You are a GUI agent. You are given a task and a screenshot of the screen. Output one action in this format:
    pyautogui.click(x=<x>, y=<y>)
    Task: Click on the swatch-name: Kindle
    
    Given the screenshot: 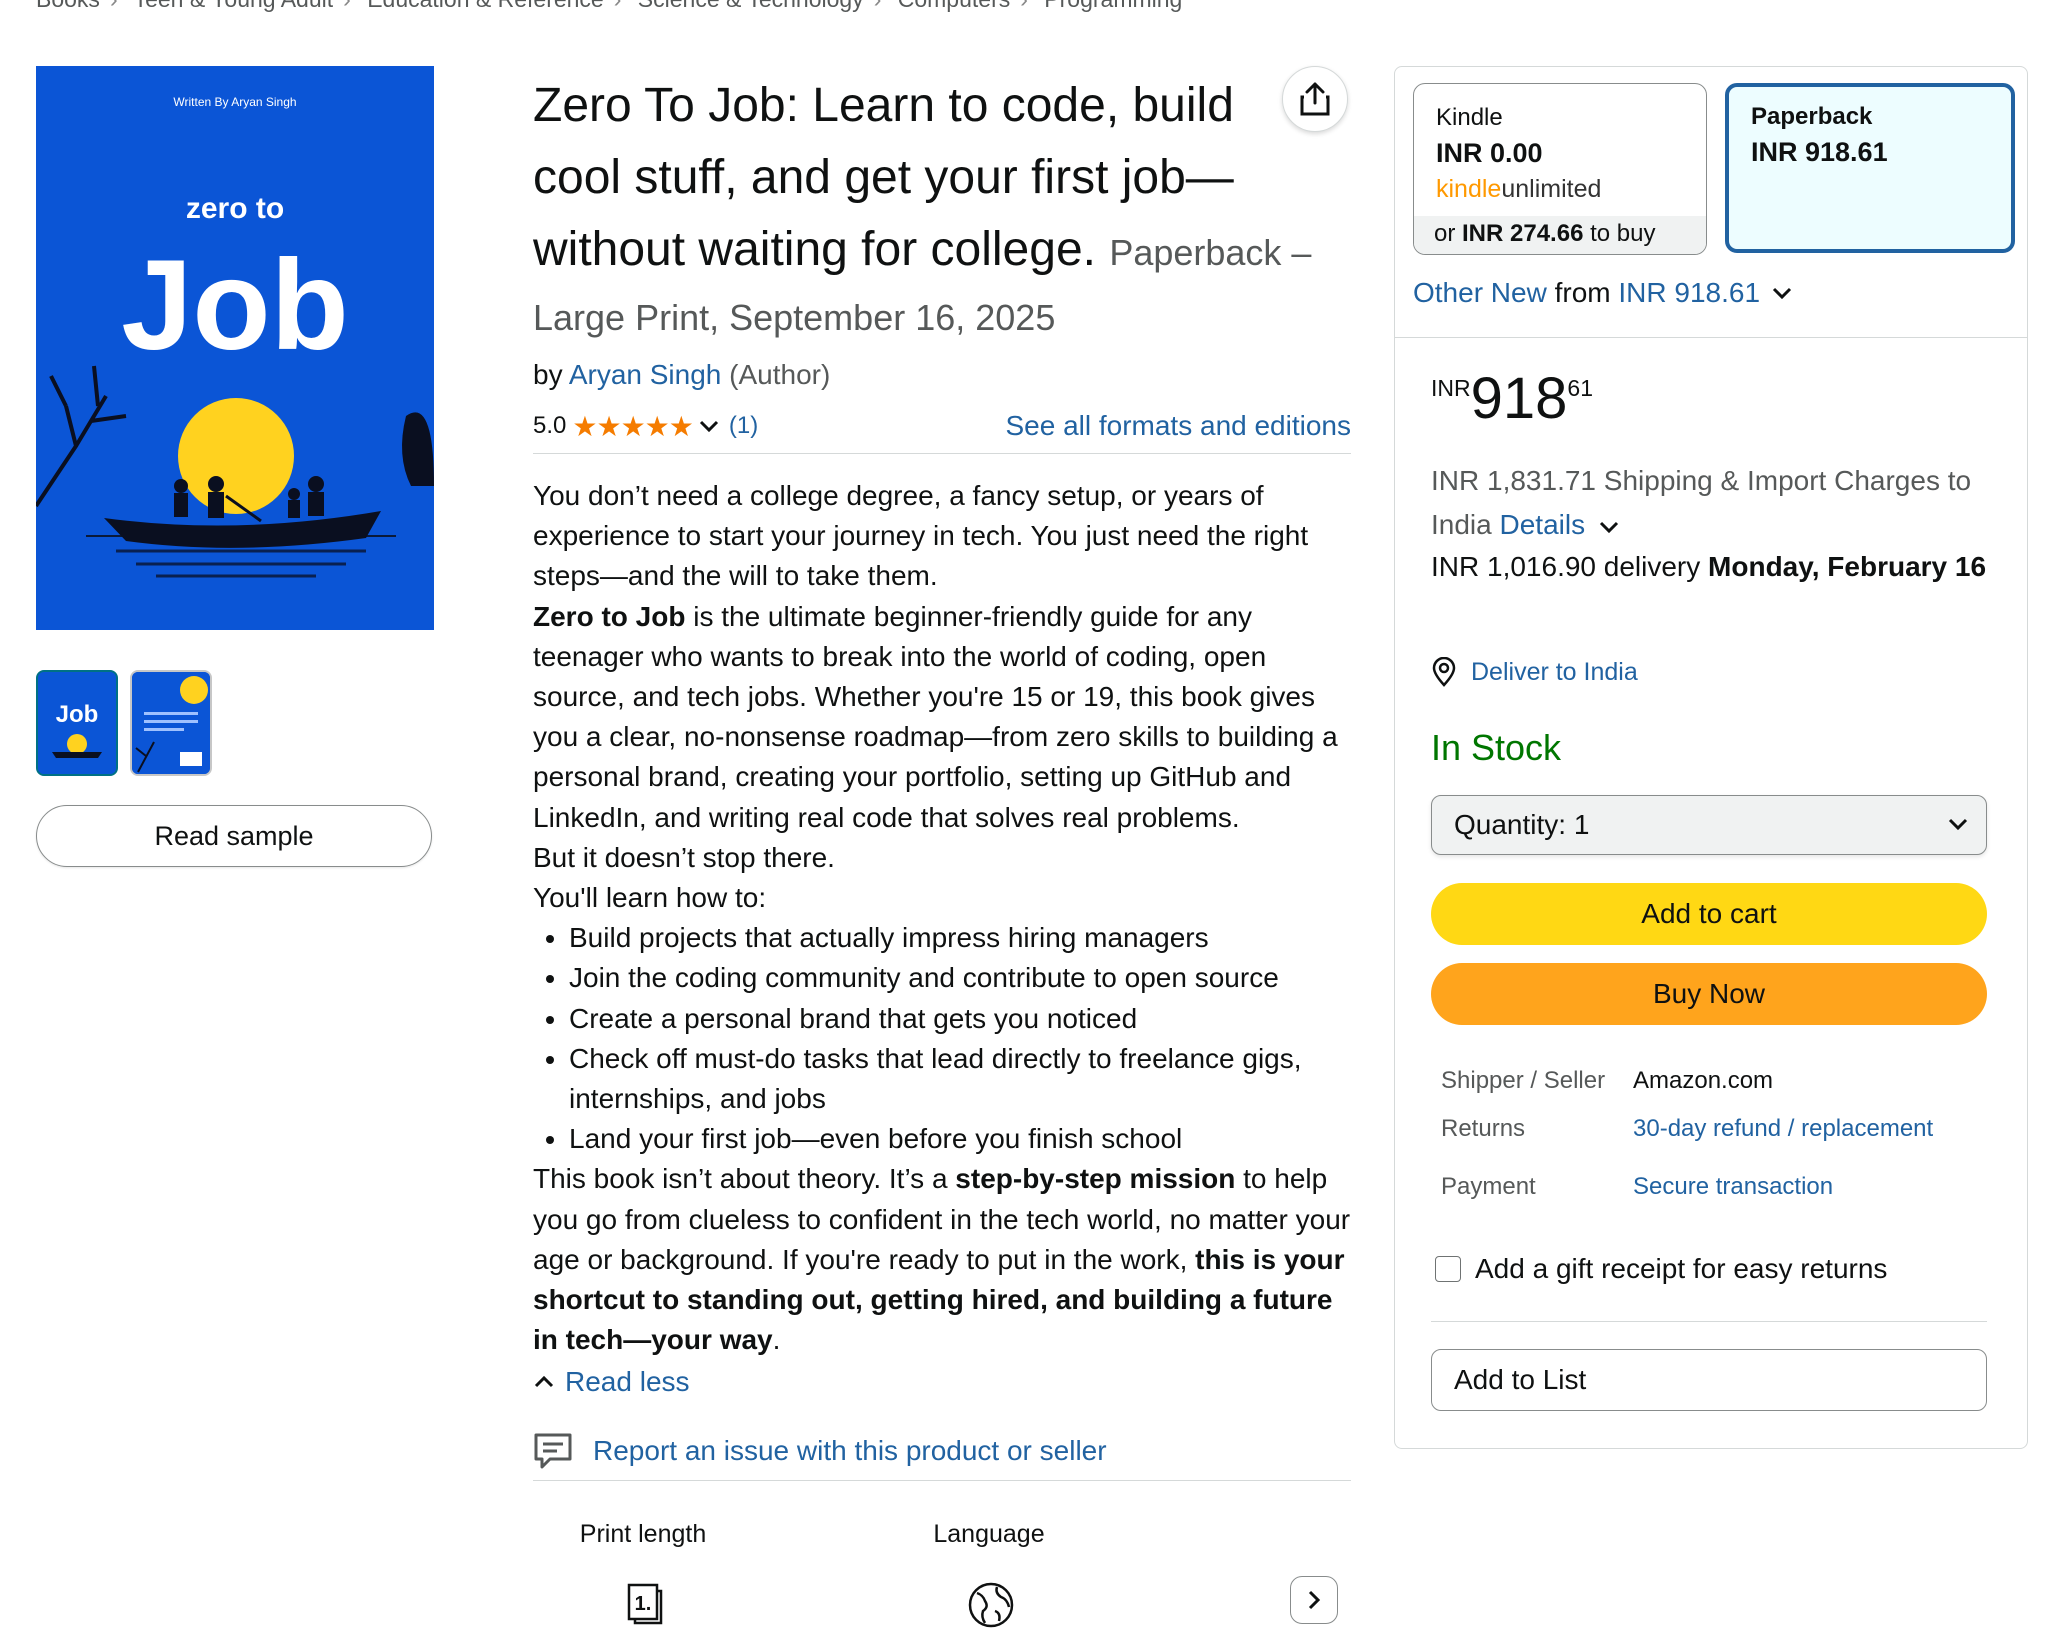 What is the action you would take?
    pyautogui.click(x=1469, y=117)
    